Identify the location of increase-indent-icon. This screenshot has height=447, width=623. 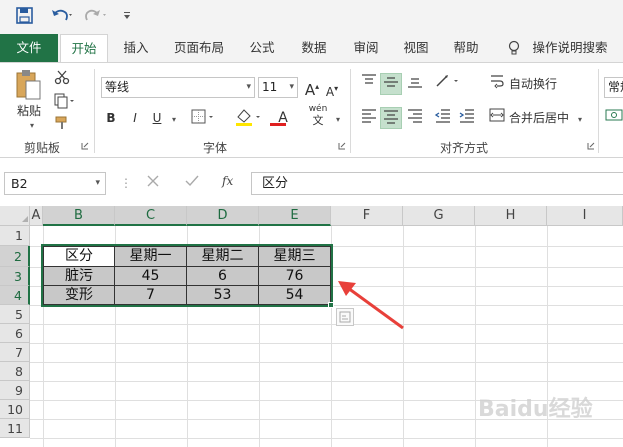
(467, 118).